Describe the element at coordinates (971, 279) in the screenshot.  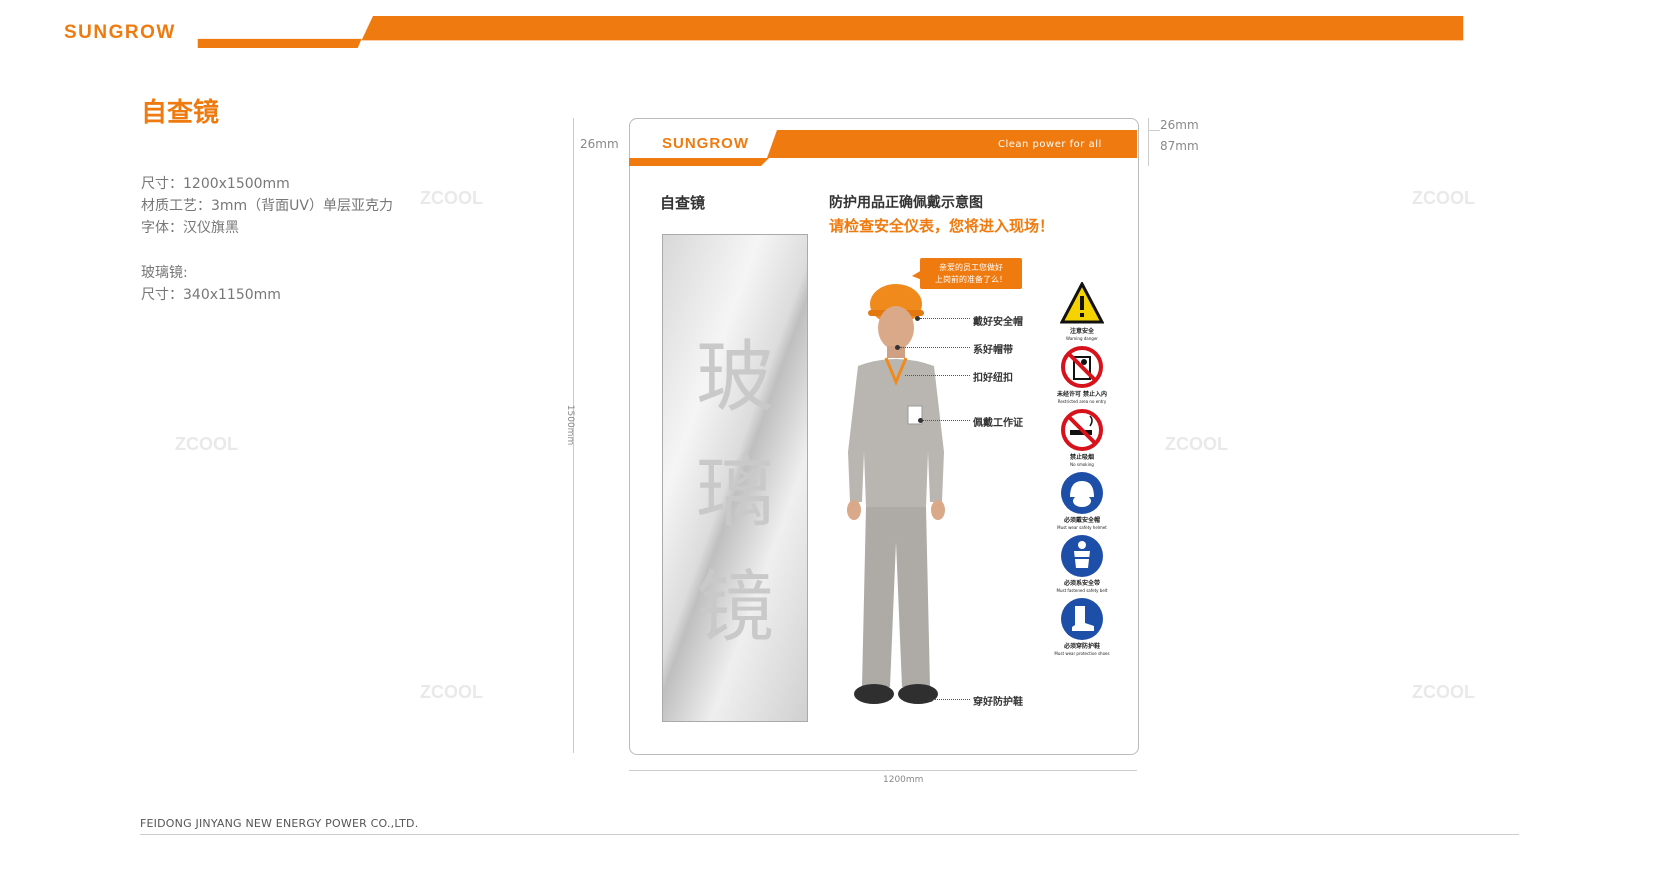
I see `speech-line: 上岗前的准备了么！` at that location.